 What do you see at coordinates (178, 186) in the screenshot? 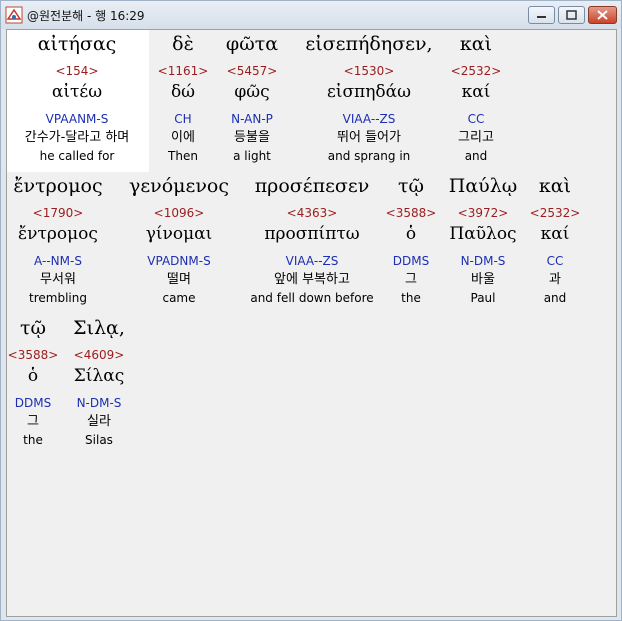
I see `greek-word: γενόμενος` at bounding box center [178, 186].